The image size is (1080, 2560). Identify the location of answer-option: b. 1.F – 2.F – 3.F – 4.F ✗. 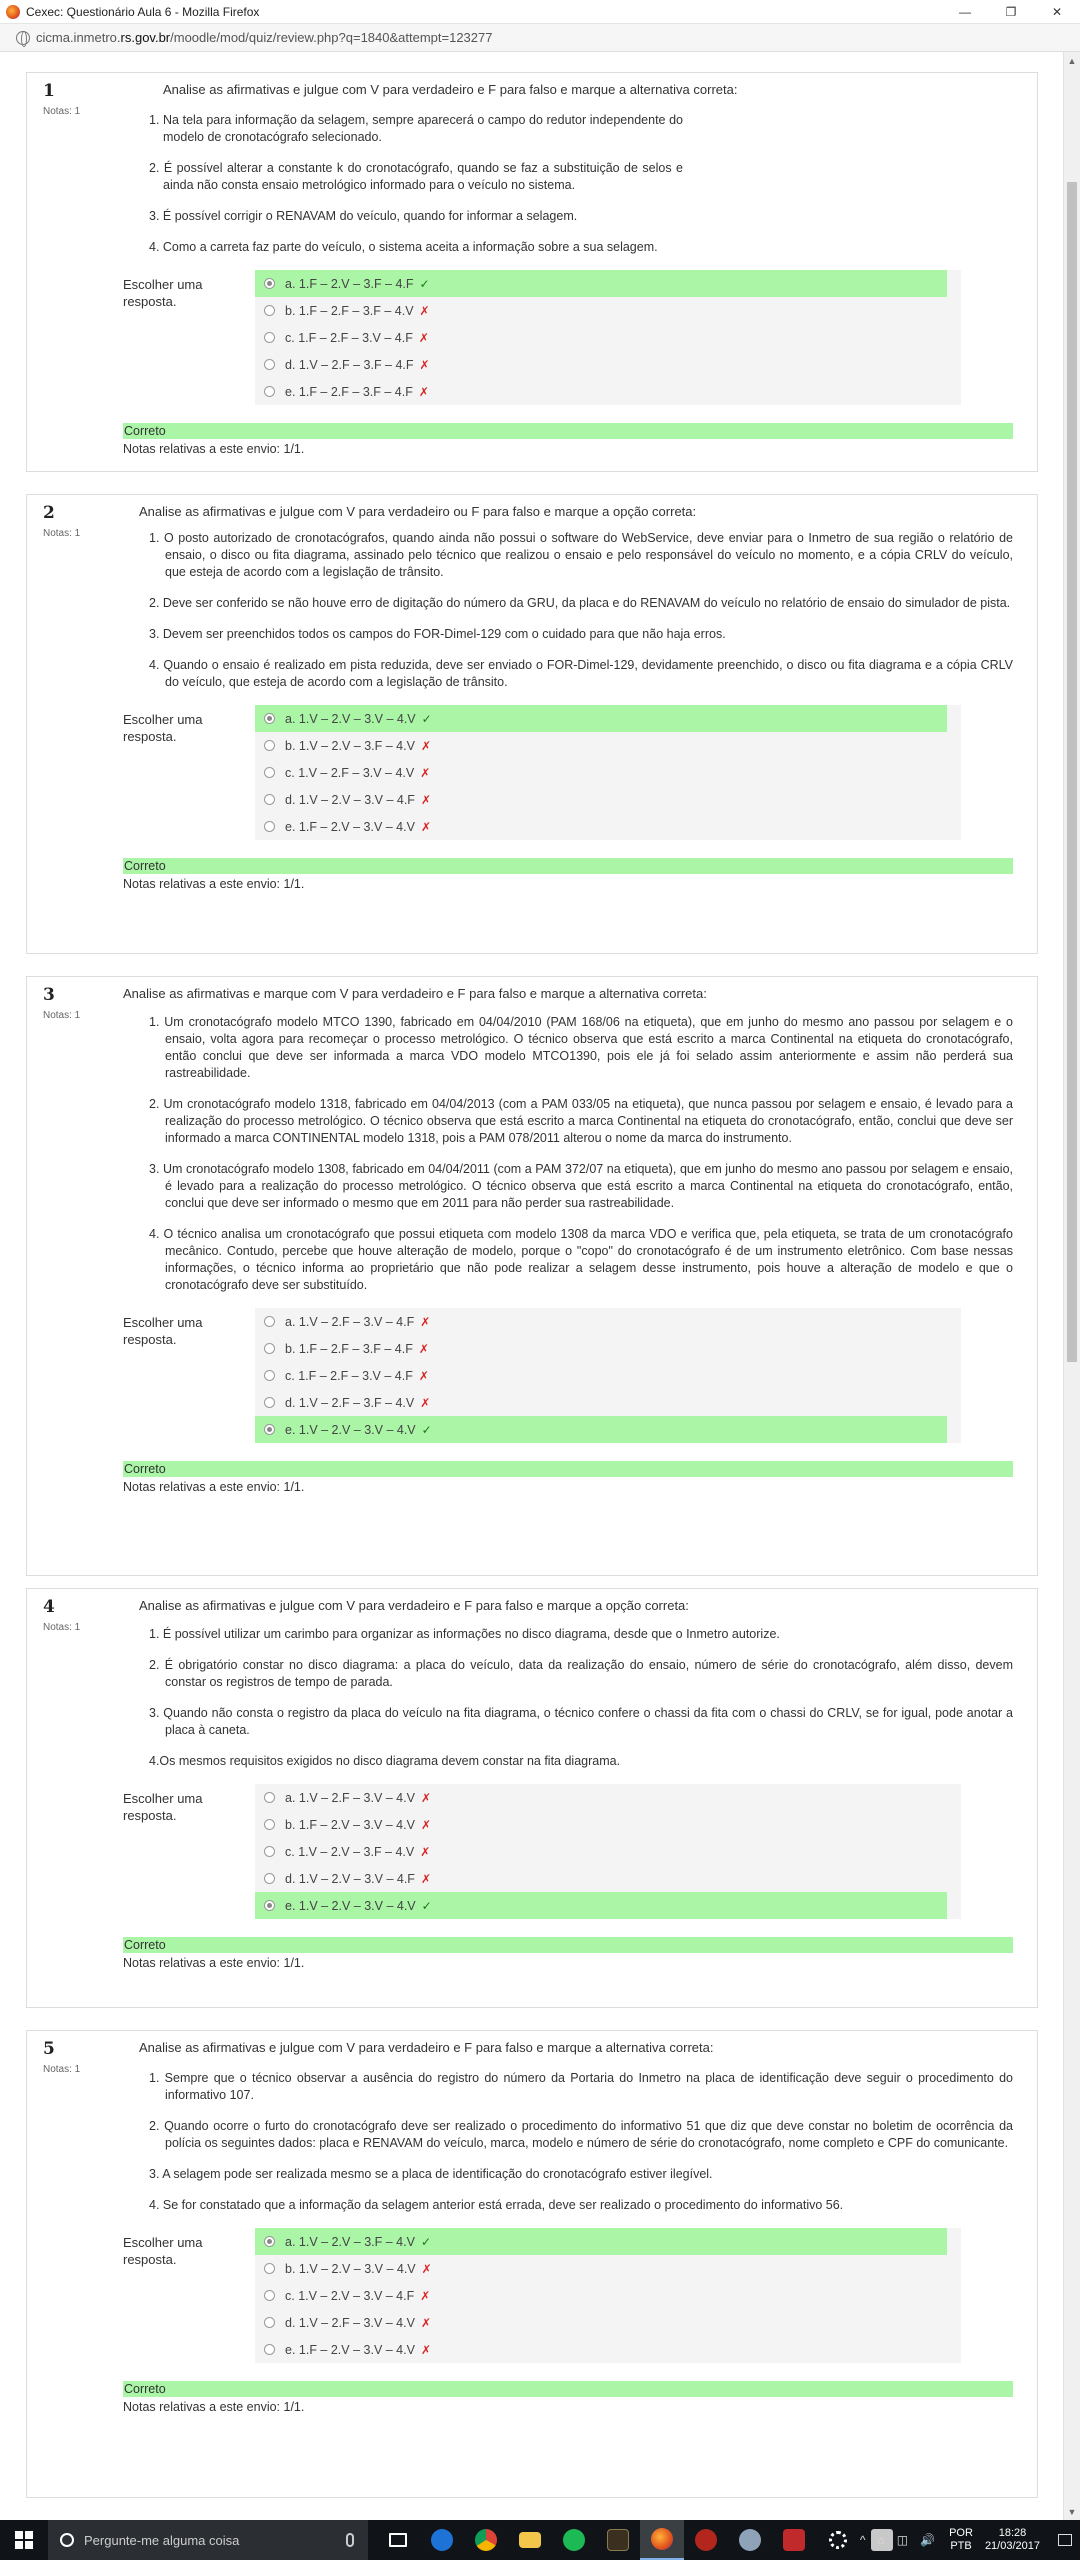
(608, 1348).